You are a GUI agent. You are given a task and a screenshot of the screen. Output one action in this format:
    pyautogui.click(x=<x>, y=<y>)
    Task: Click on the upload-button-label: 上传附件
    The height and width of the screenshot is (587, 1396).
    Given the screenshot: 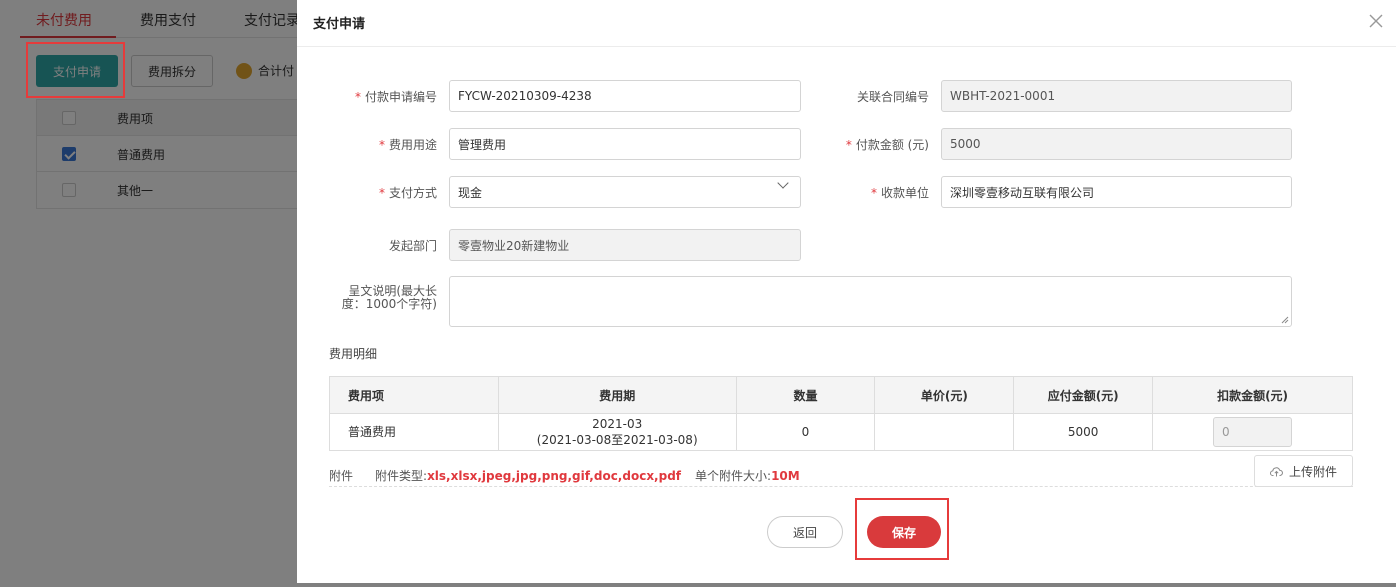 What is the action you would take?
    pyautogui.click(x=1312, y=471)
    